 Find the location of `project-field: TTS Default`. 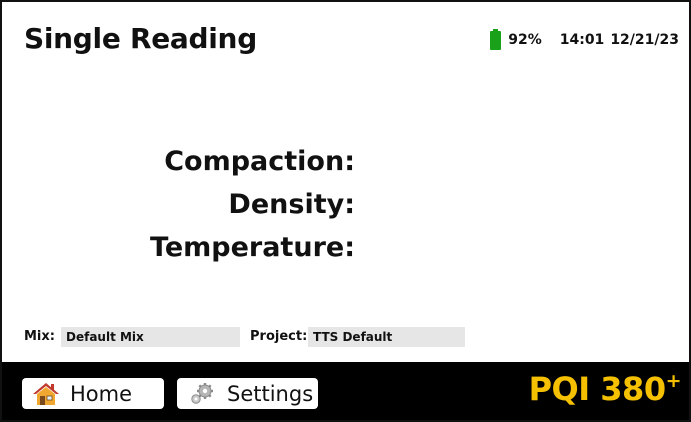

project-field: TTS Default is located at coordinates (386, 337).